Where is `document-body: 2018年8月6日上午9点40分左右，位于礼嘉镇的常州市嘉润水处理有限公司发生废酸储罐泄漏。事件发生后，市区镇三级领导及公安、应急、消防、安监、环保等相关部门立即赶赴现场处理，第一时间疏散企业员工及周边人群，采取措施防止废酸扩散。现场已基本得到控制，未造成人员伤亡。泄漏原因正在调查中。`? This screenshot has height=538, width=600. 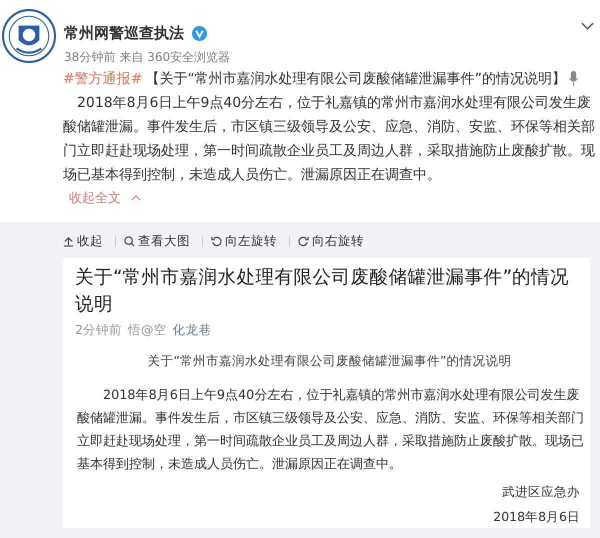
document-body: 2018年8月6日上午9点40分左右，位于礼嘉镇的常州市嘉润水处理有限公司发生废酸储罐泄漏。事件发生后，市区镇三级领导及公安、应急、消防、安监、环保等相关部门立即赶赴现场处理，第一时间疏散企业员工及周边人群，采取措施防止废酸扩散。现场已基本得到控制，未造成人员伤亡。泄漏原因正在调查中。 is located at coordinates (330, 430).